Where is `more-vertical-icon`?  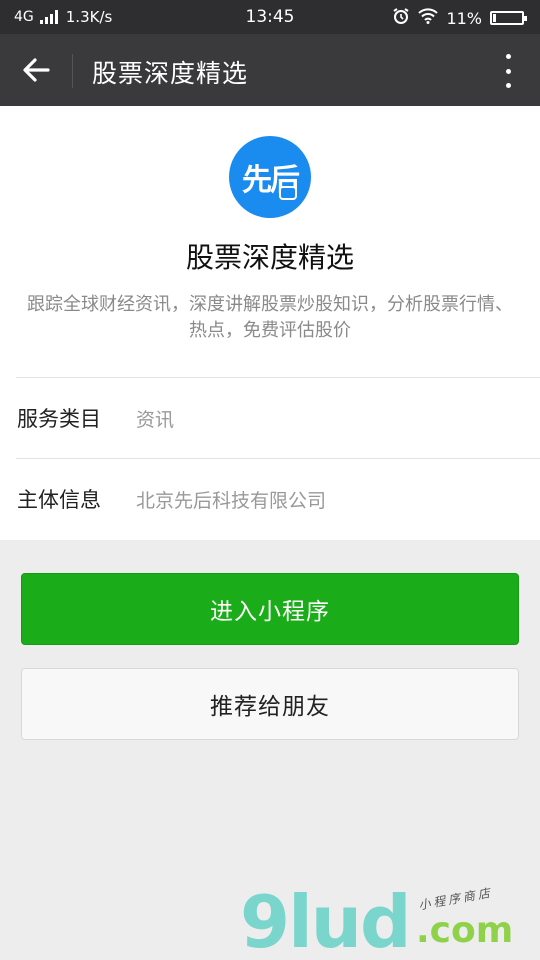 more-vertical-icon is located at coordinates (508, 71).